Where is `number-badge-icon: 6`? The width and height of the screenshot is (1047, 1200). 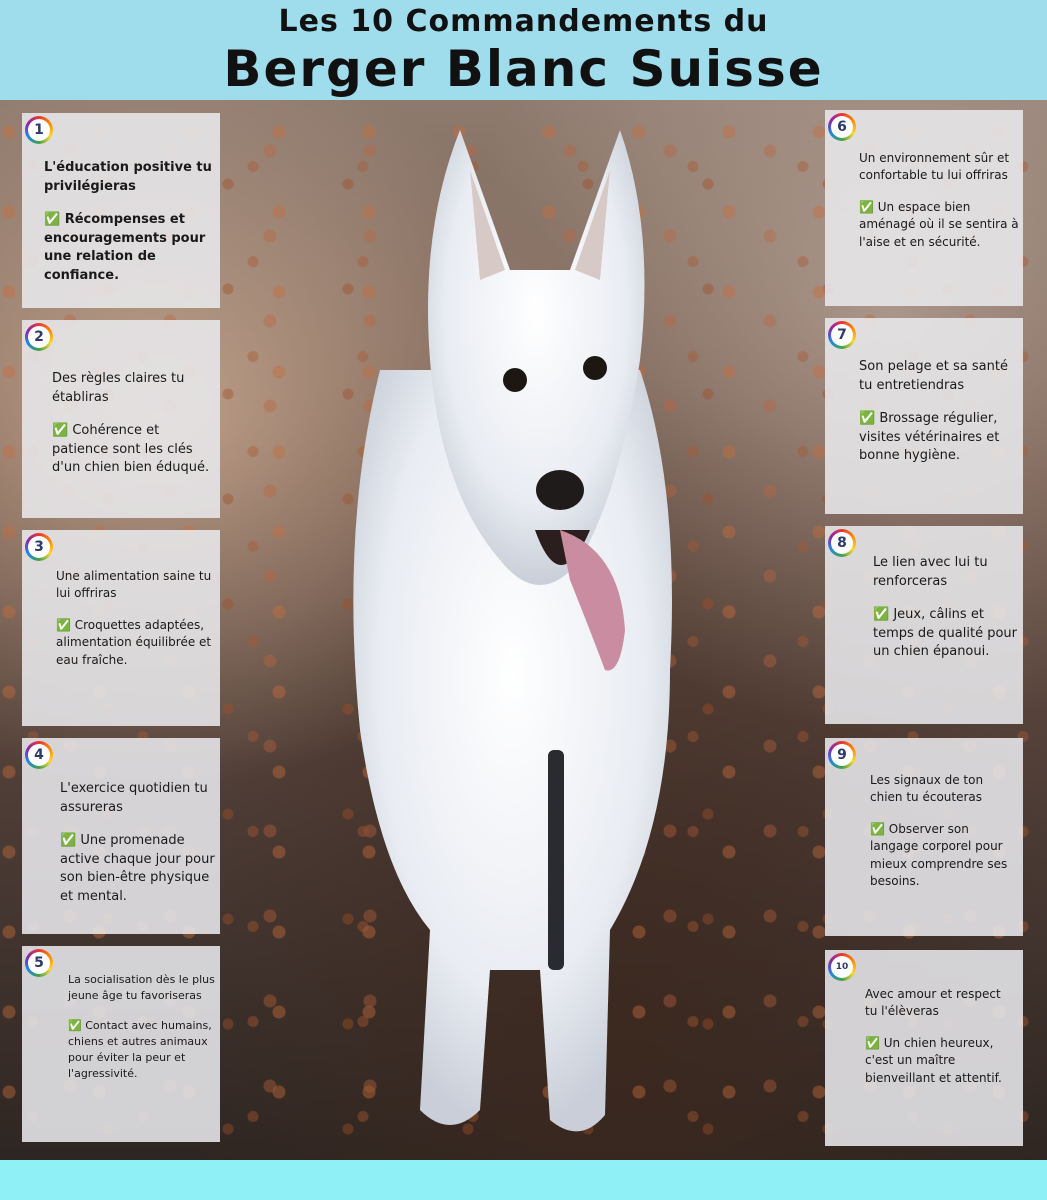 number-badge-icon: 6 is located at coordinates (842, 127).